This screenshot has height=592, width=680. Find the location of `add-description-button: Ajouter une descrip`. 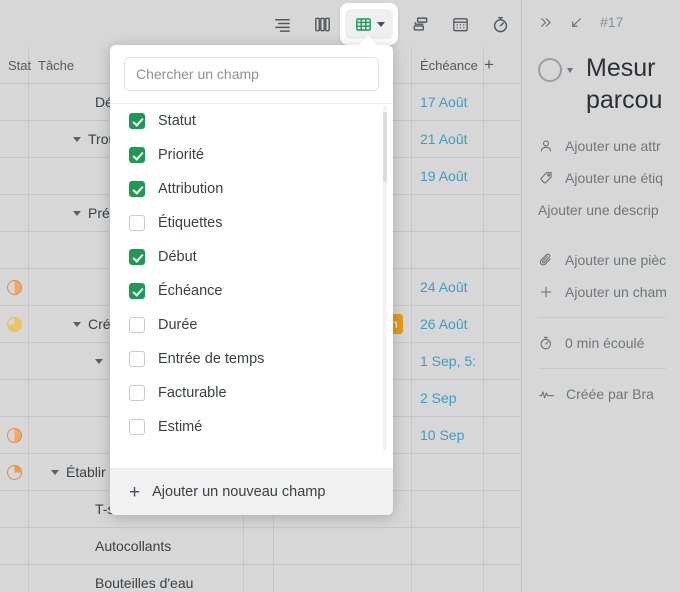

add-description-button: Ajouter une descrip is located at coordinates (601, 210).